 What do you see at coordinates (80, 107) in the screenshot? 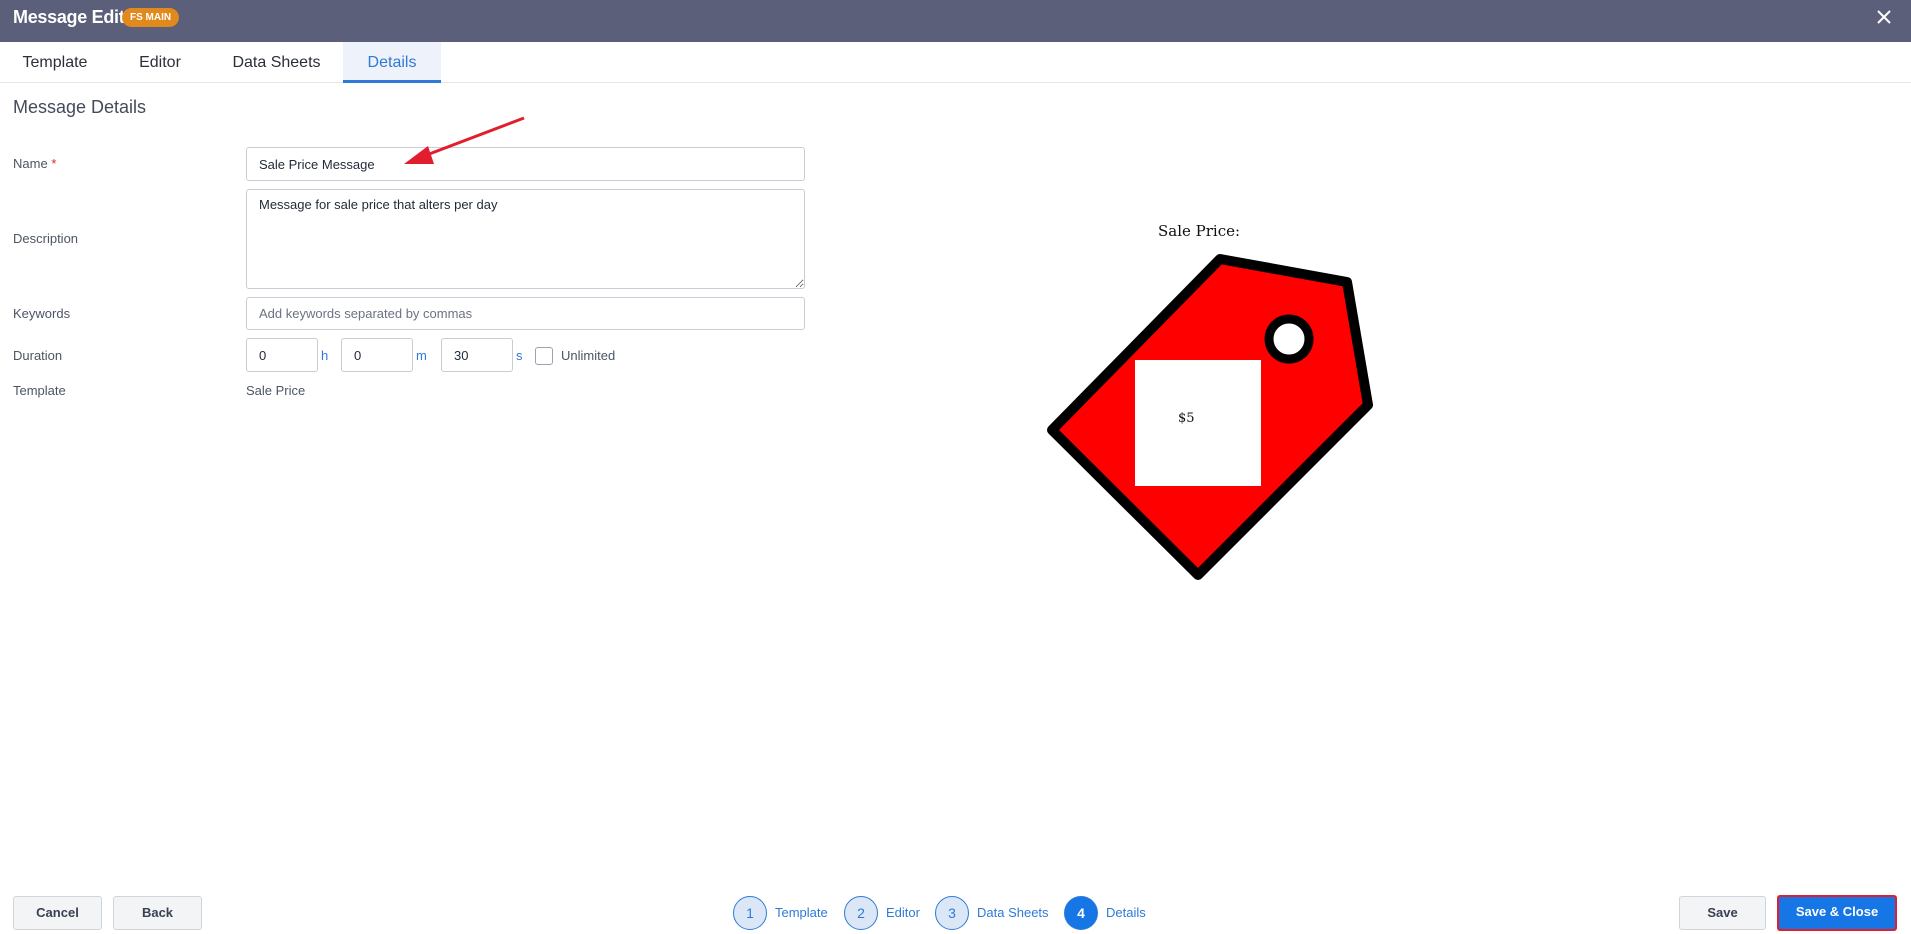
I see `section-title: Message Details` at bounding box center [80, 107].